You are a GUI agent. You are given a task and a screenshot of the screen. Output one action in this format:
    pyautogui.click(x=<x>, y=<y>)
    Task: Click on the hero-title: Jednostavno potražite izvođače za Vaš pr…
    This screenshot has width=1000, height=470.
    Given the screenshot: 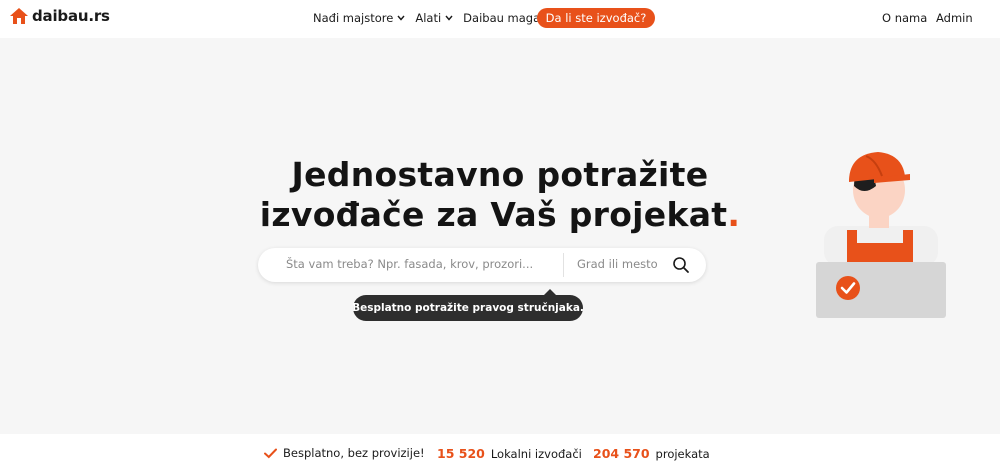 What is the action you would take?
    pyautogui.click(x=500, y=195)
    